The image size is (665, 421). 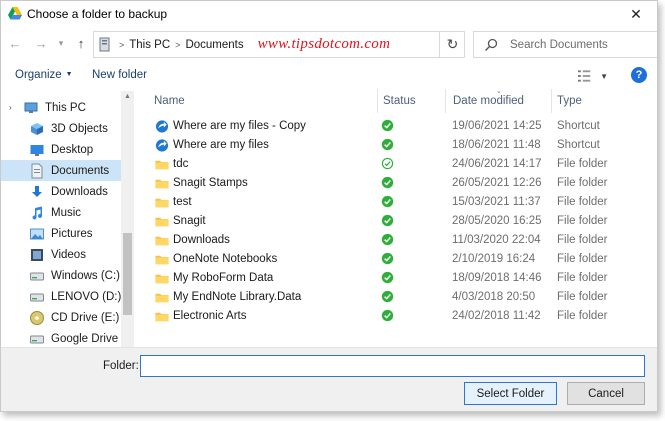 I want to click on column-header-status: Status, so click(x=413, y=101).